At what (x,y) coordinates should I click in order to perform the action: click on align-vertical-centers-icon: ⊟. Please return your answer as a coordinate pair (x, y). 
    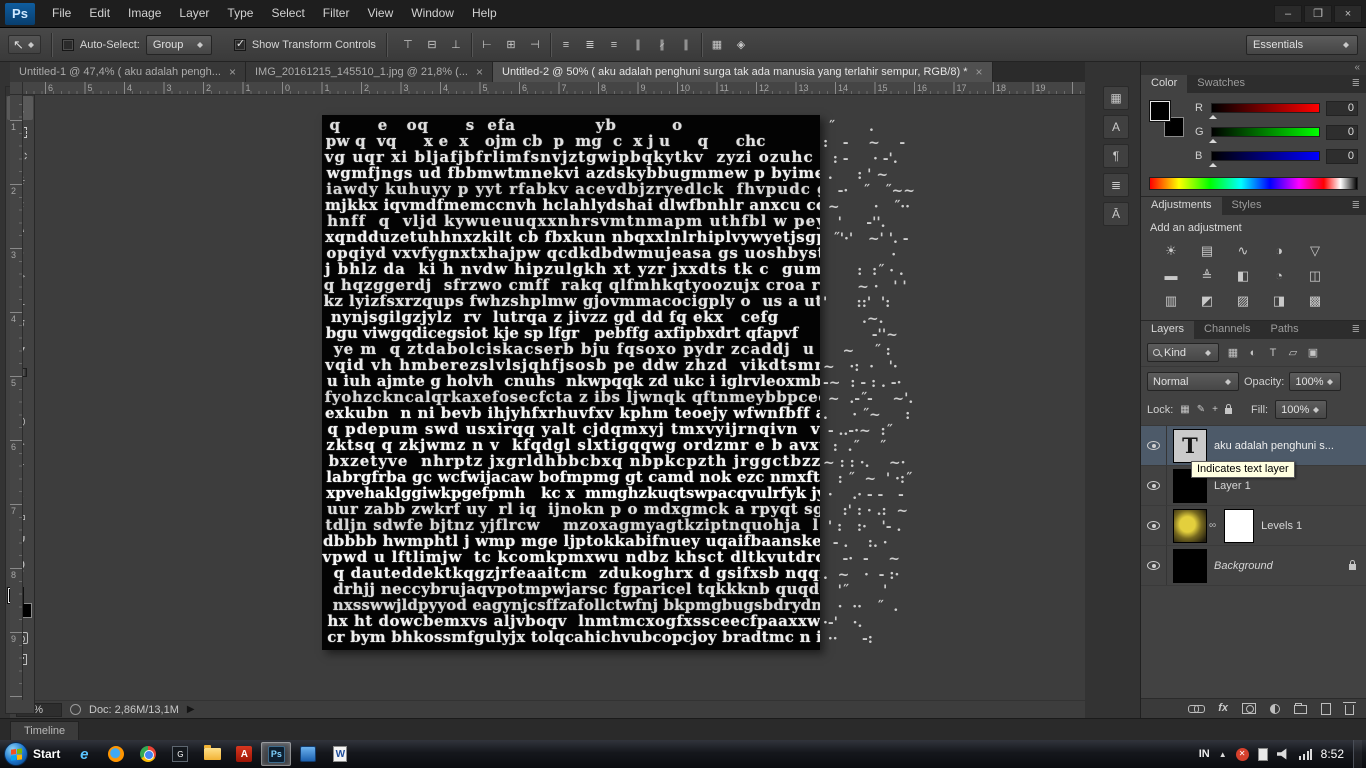
    Looking at the image, I should click on (432, 45).